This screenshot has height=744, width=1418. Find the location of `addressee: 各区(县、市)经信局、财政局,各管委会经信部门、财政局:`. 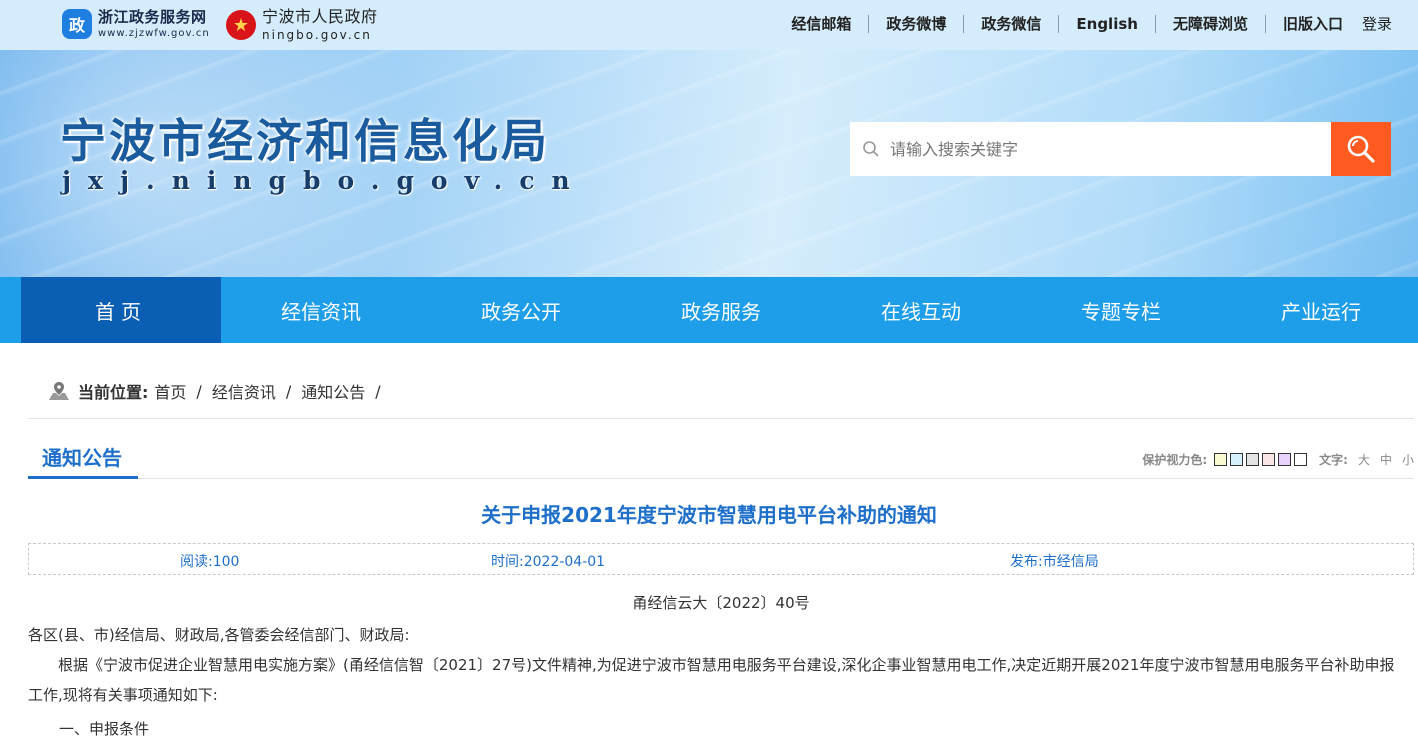

addressee: 各区(县、市)经信局、财政局,各管委会经信部门、财政局: is located at coordinates (219, 635).